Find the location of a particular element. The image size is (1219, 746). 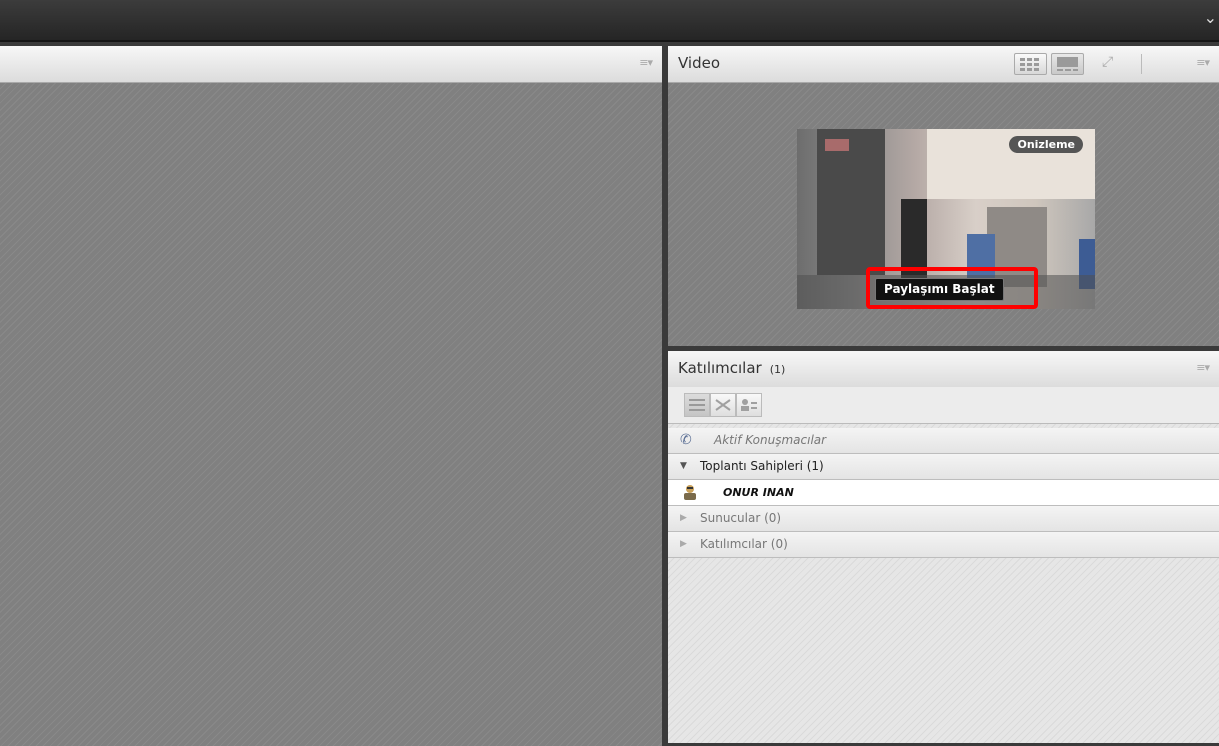

video-pod-header: Video ⤢ ≡▾ is located at coordinates (943, 64).